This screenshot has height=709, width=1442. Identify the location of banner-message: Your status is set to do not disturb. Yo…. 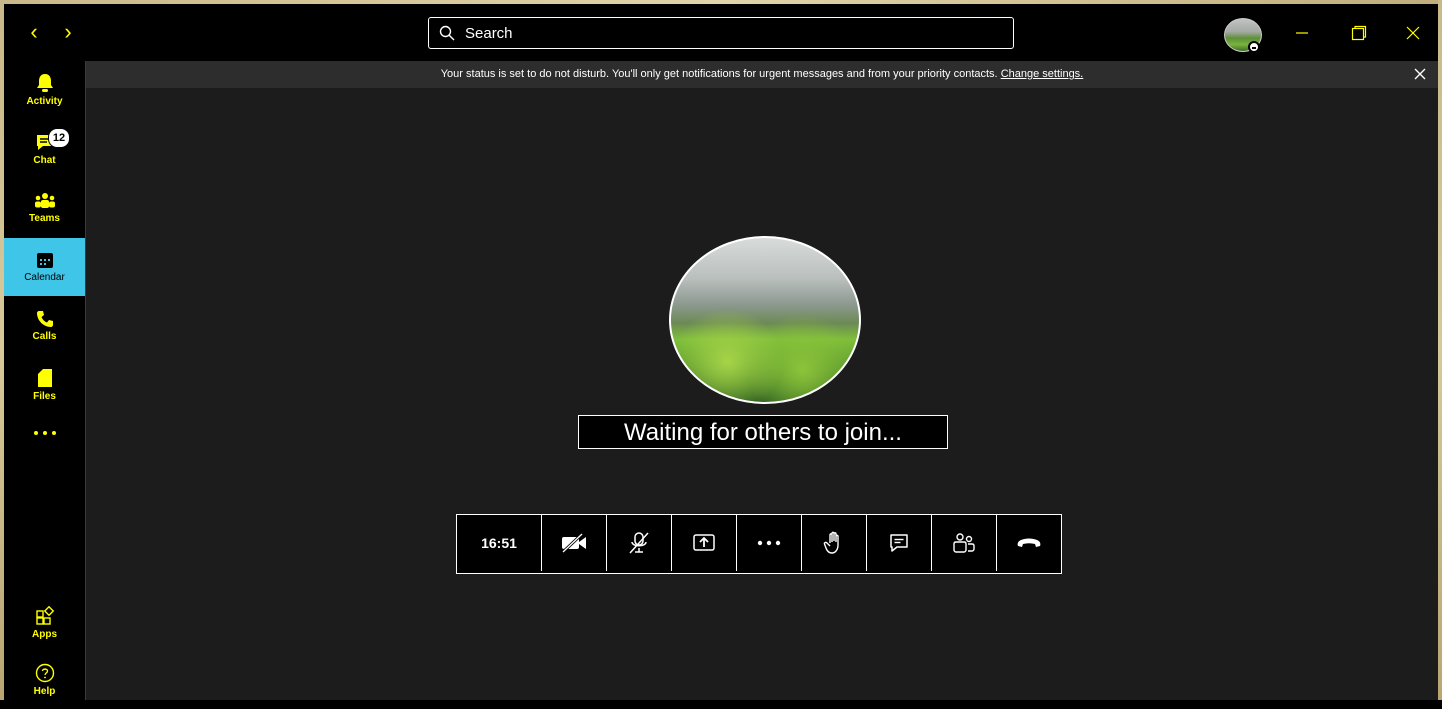
(719, 74).